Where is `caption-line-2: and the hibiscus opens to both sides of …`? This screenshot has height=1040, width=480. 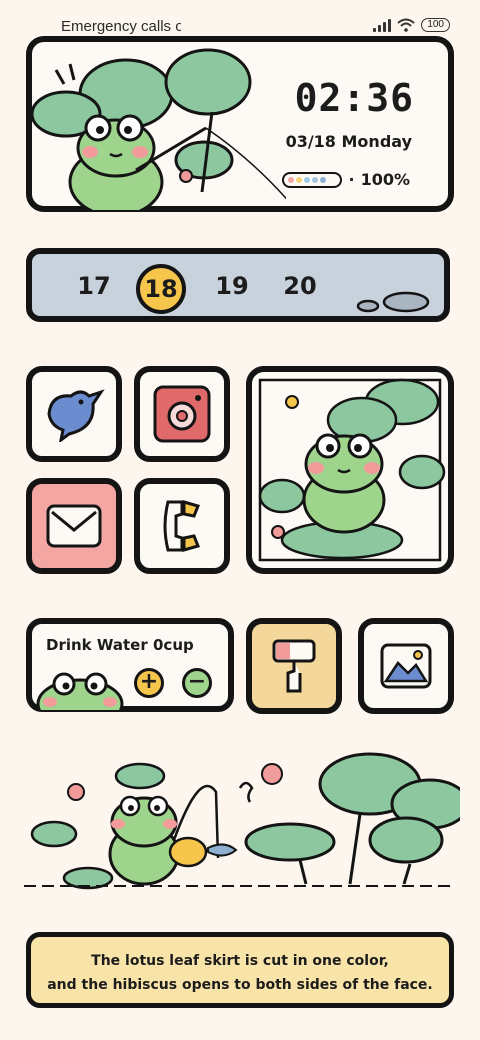
caption-line-2: and the hibiscus opens to both sides of … is located at coordinates (240, 985).